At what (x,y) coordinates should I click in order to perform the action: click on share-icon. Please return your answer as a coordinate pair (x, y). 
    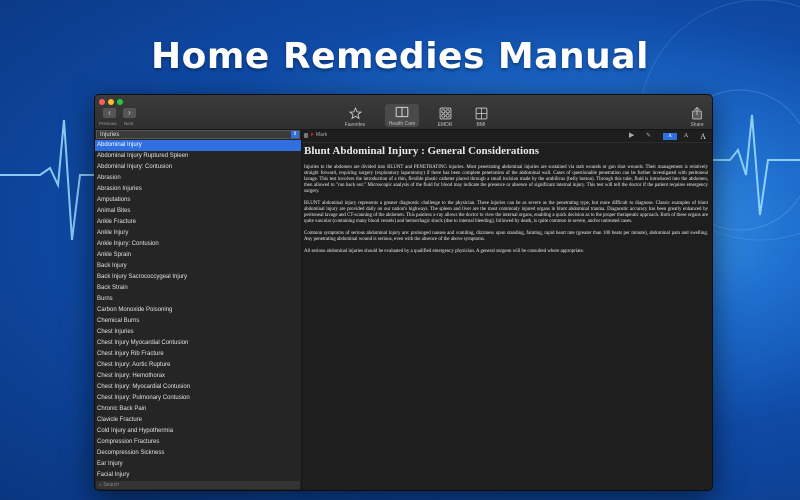
    Looking at the image, I should click on (697, 112).